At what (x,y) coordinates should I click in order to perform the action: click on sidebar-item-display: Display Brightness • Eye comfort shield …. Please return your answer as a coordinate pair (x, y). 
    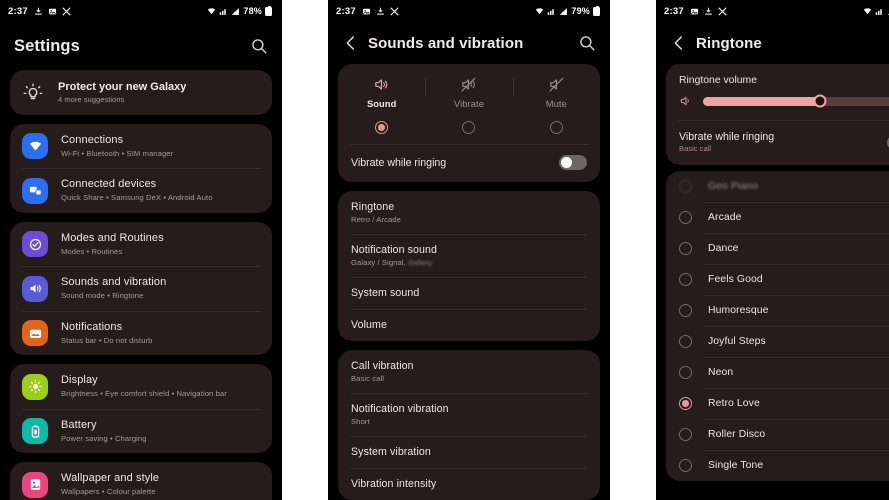
    Looking at the image, I should click on (141, 386).